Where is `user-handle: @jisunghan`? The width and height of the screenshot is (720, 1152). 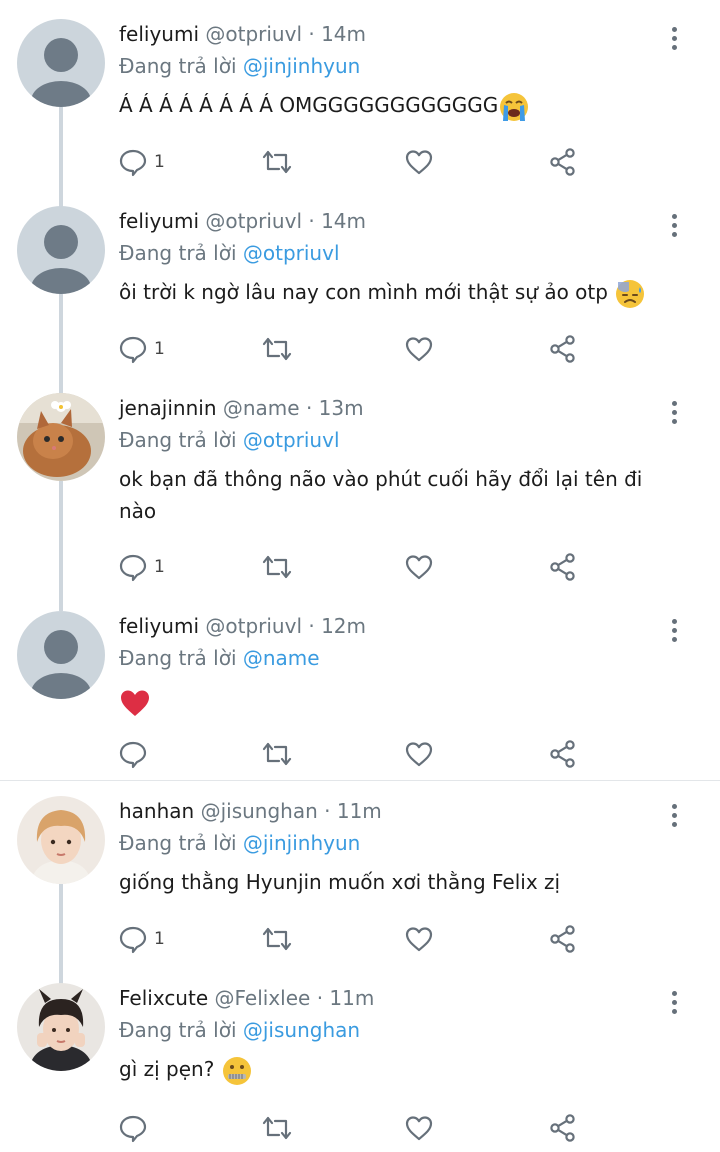
user-handle: @jisunghan is located at coordinates (259, 811).